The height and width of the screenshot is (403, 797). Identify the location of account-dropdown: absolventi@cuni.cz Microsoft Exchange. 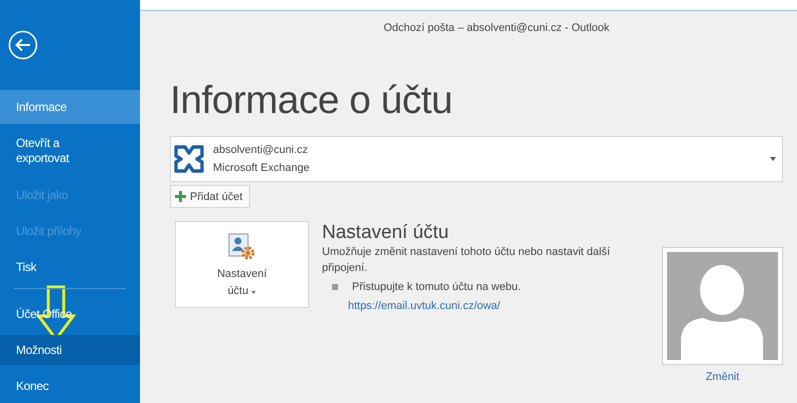
(476, 159).